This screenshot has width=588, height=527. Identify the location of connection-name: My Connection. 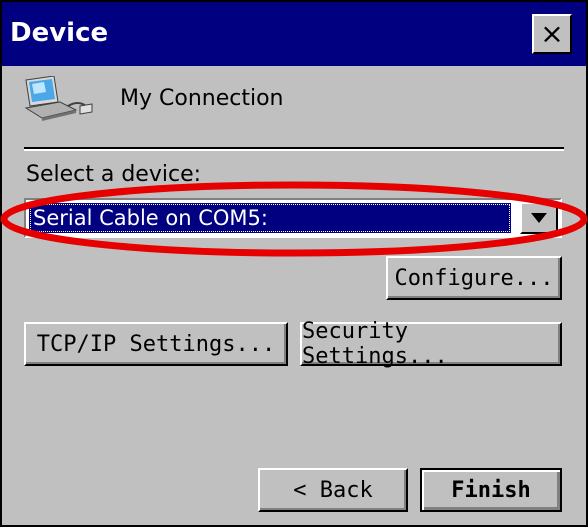
(202, 98).